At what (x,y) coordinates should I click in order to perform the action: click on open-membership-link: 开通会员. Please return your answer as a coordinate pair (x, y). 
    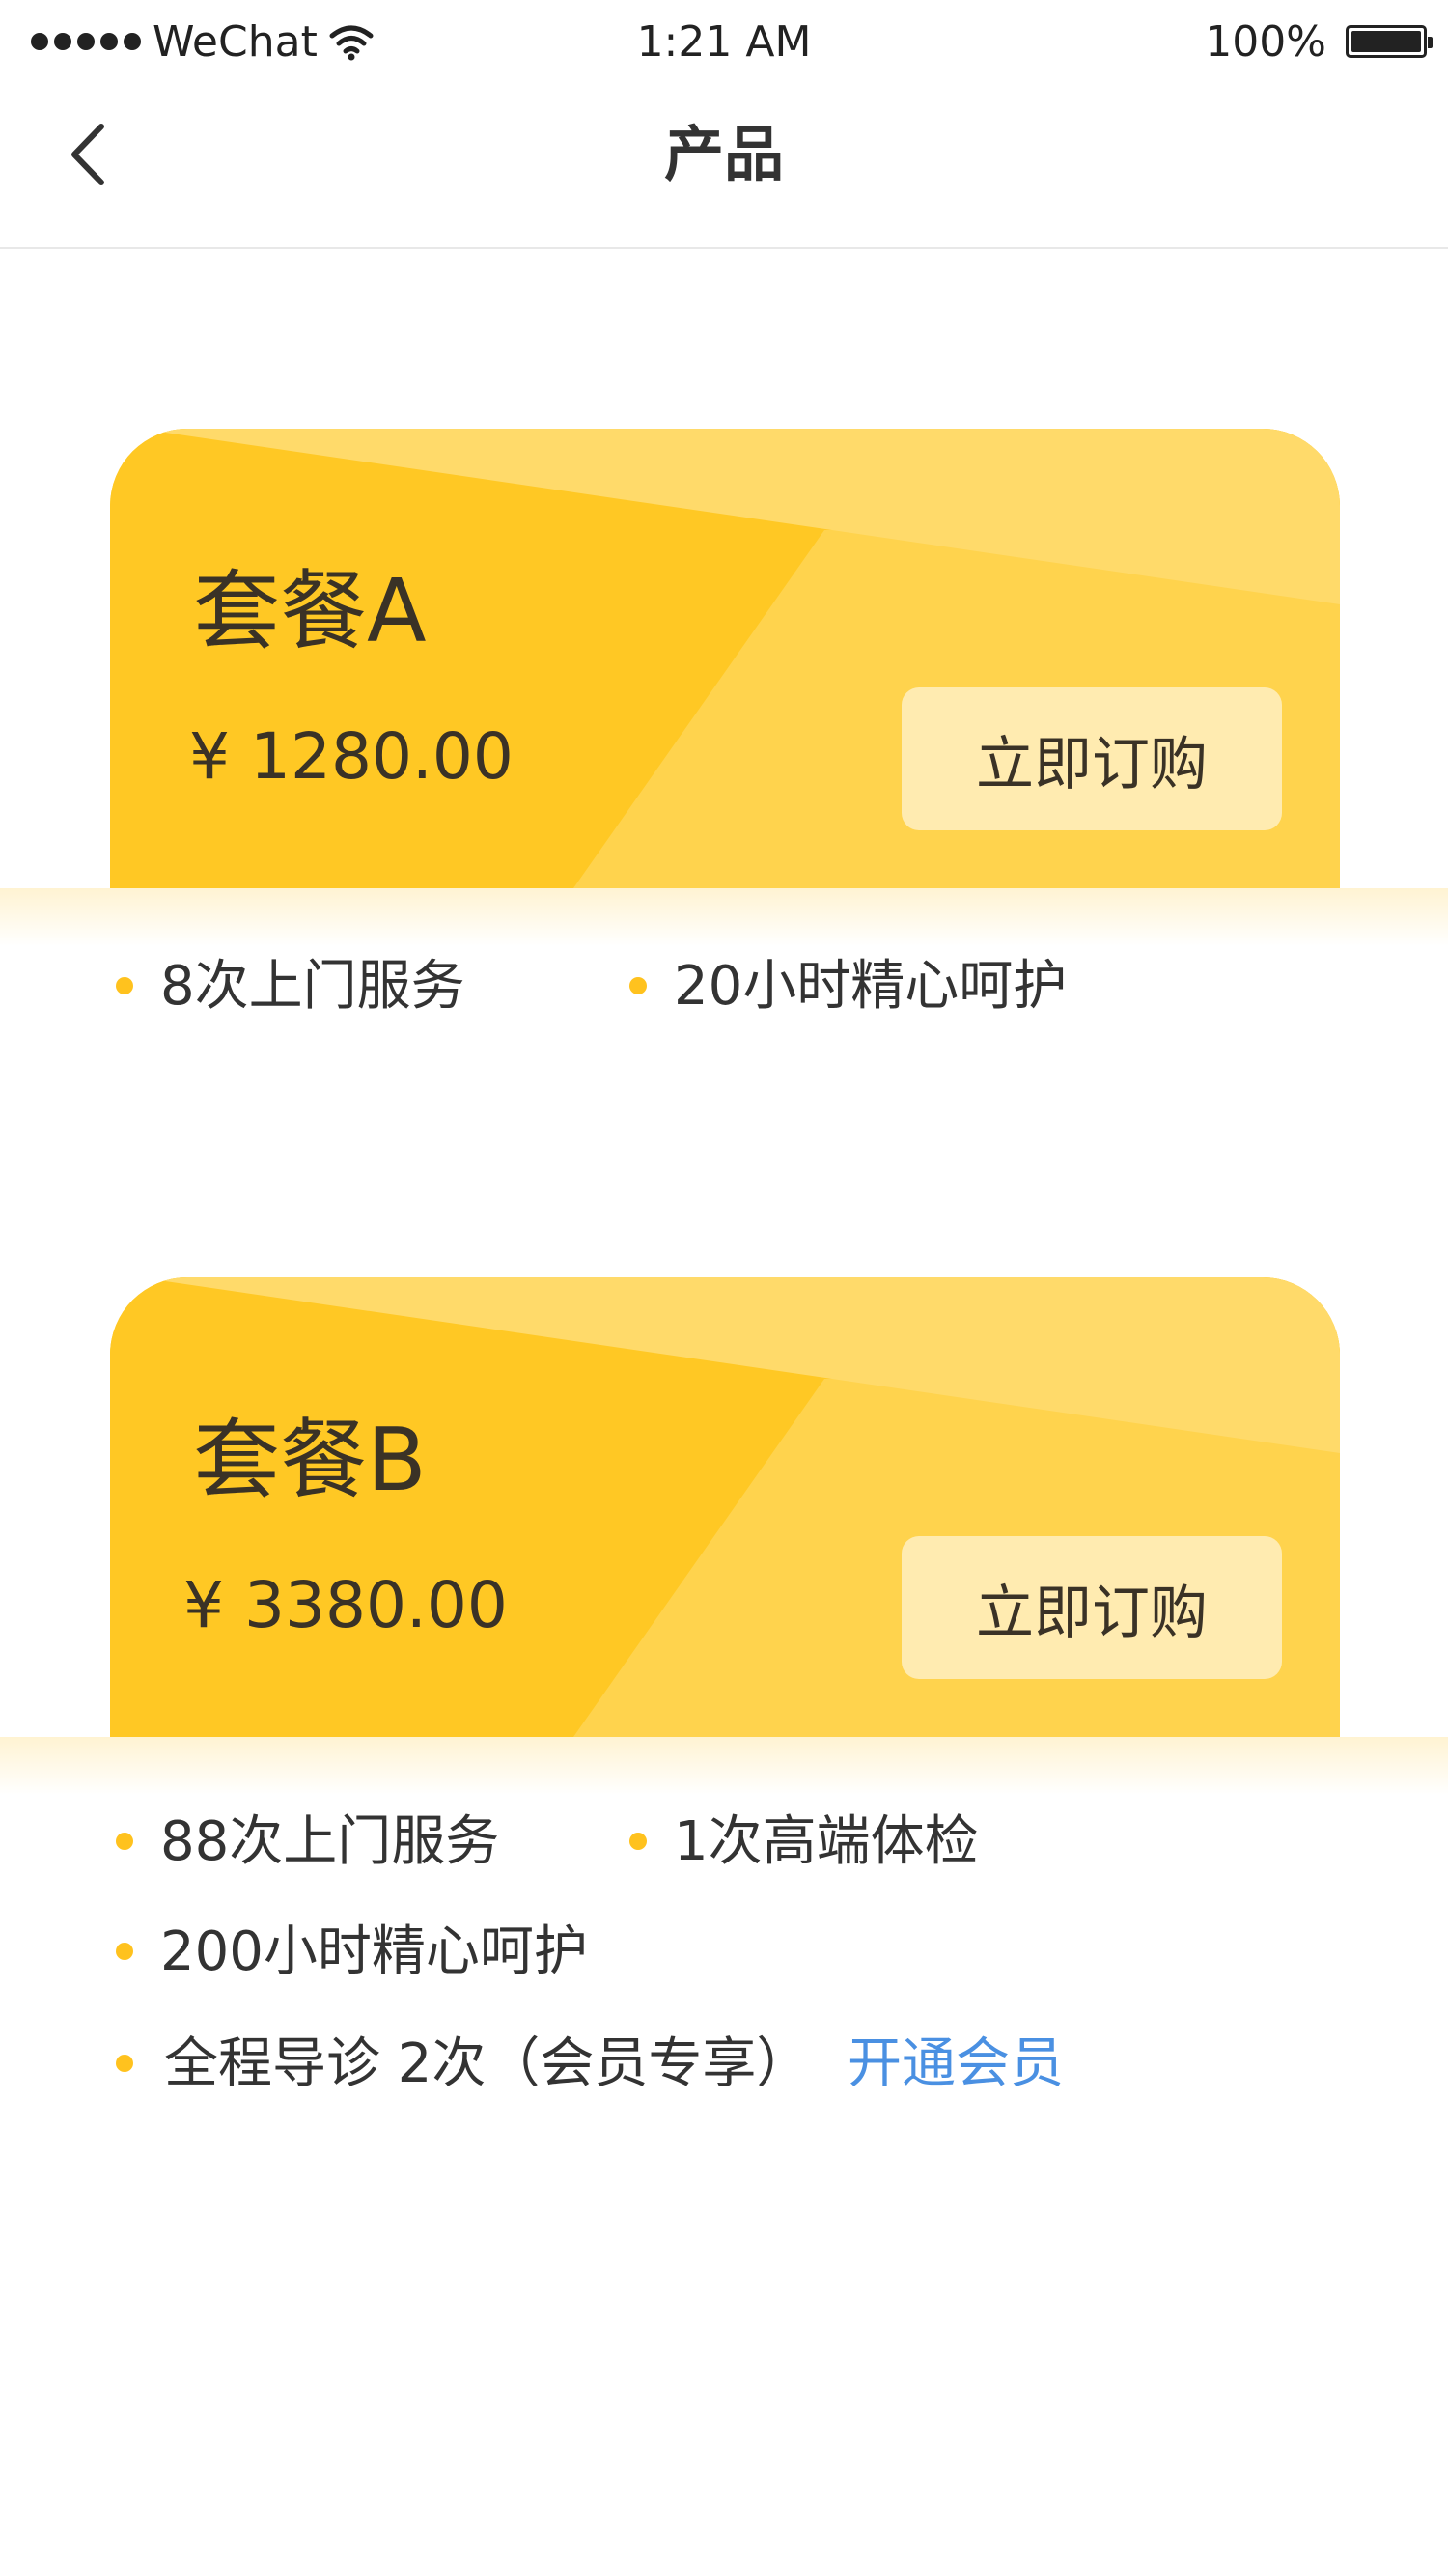
    Looking at the image, I should click on (956, 2065).